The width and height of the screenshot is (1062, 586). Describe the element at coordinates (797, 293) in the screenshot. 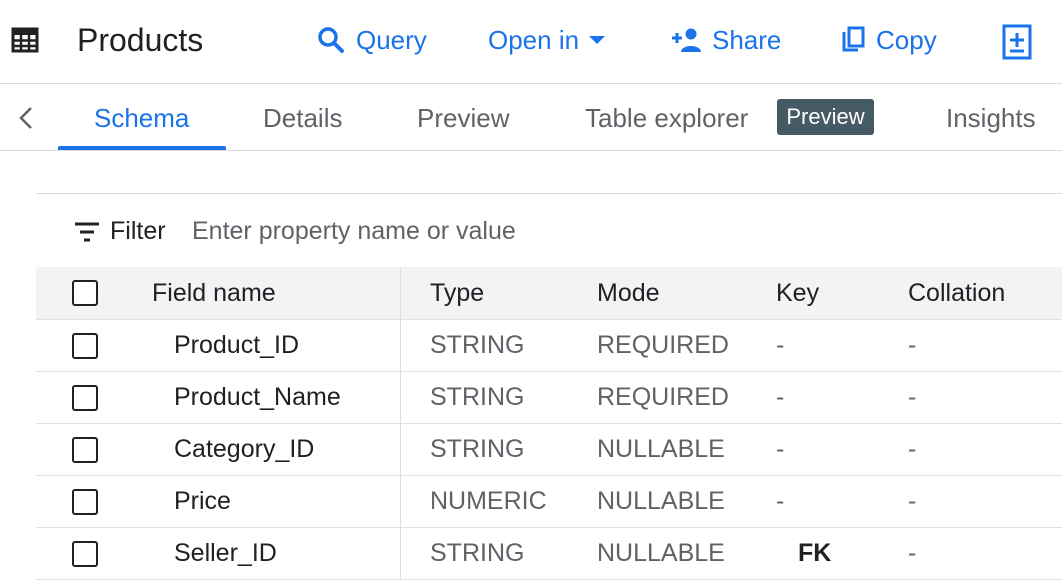

I see `column-header-key: Key` at that location.